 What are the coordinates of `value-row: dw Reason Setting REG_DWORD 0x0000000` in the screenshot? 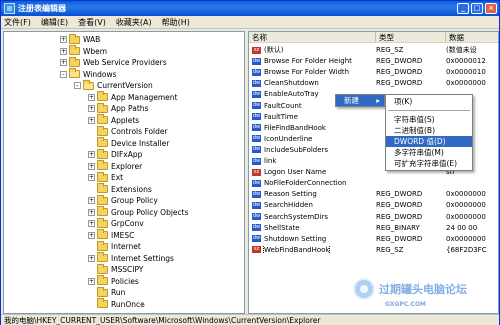 It's located at (373, 194).